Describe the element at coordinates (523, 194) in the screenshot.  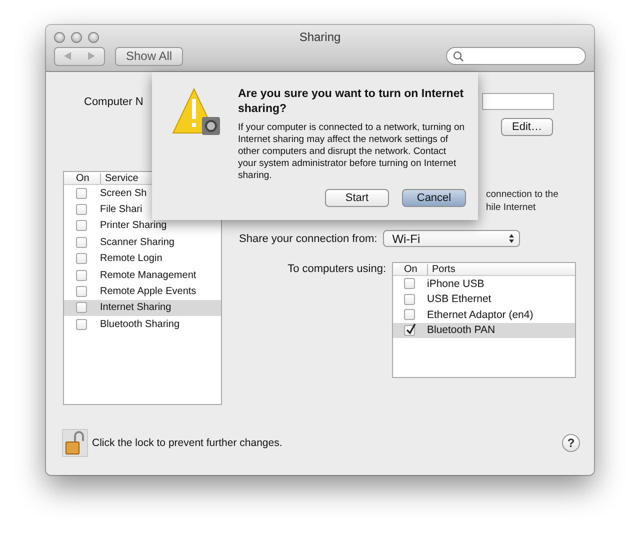
I see `description-text: connection to the` at that location.